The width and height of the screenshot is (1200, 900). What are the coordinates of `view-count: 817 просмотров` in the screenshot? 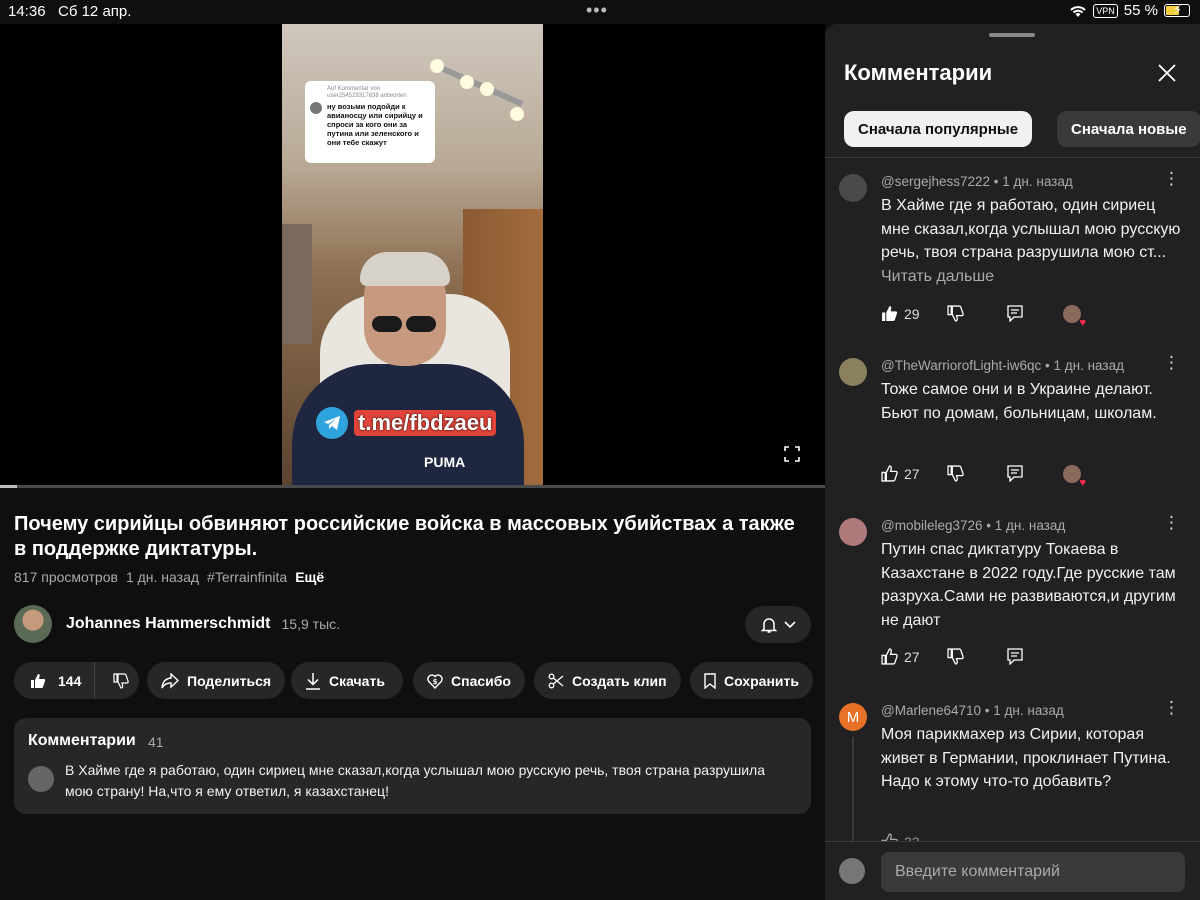 It's located at (66, 577).